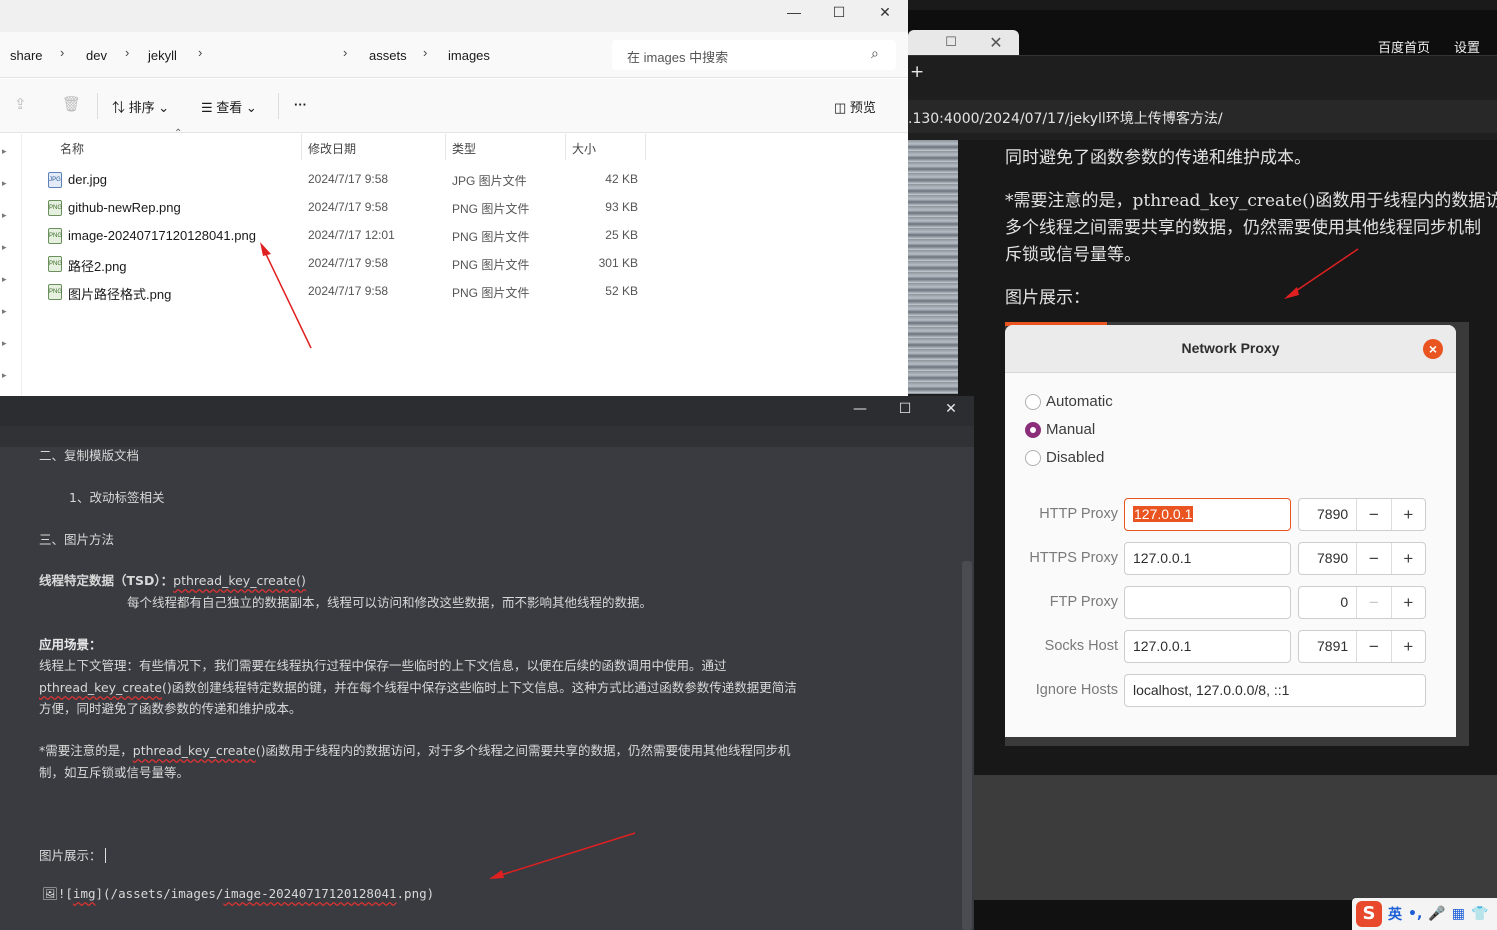  I want to click on note-text: 制，如互斥锁或信号量等。, so click(114, 771).